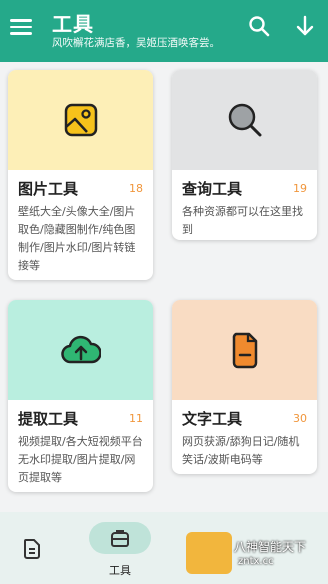  I want to click on card-description: 壁纸大全/头像大全/图片取色/隐藏图制作/纯色图制作/图片水印/图片转链接等, so click(77, 238).